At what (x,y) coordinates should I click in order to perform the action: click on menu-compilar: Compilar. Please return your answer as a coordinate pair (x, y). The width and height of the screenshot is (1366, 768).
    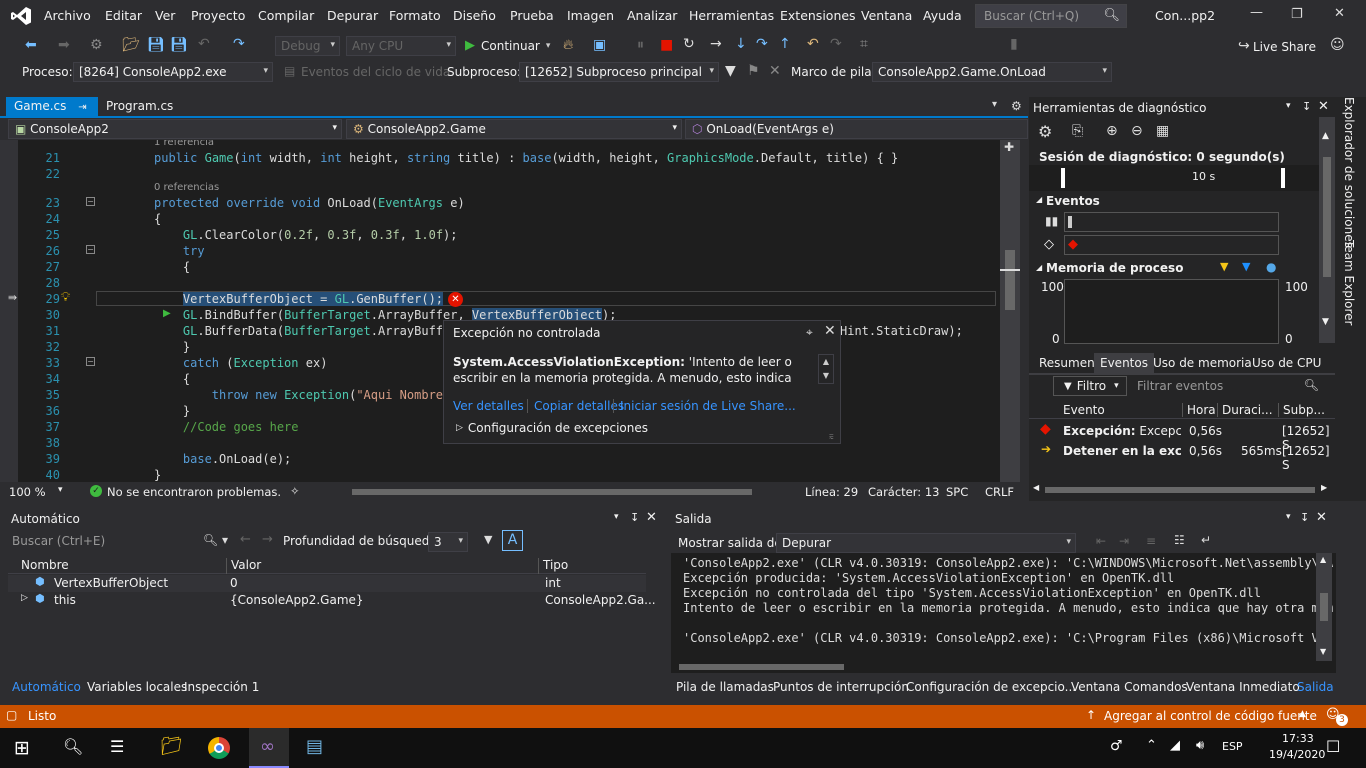
    Looking at the image, I should click on (286, 15).